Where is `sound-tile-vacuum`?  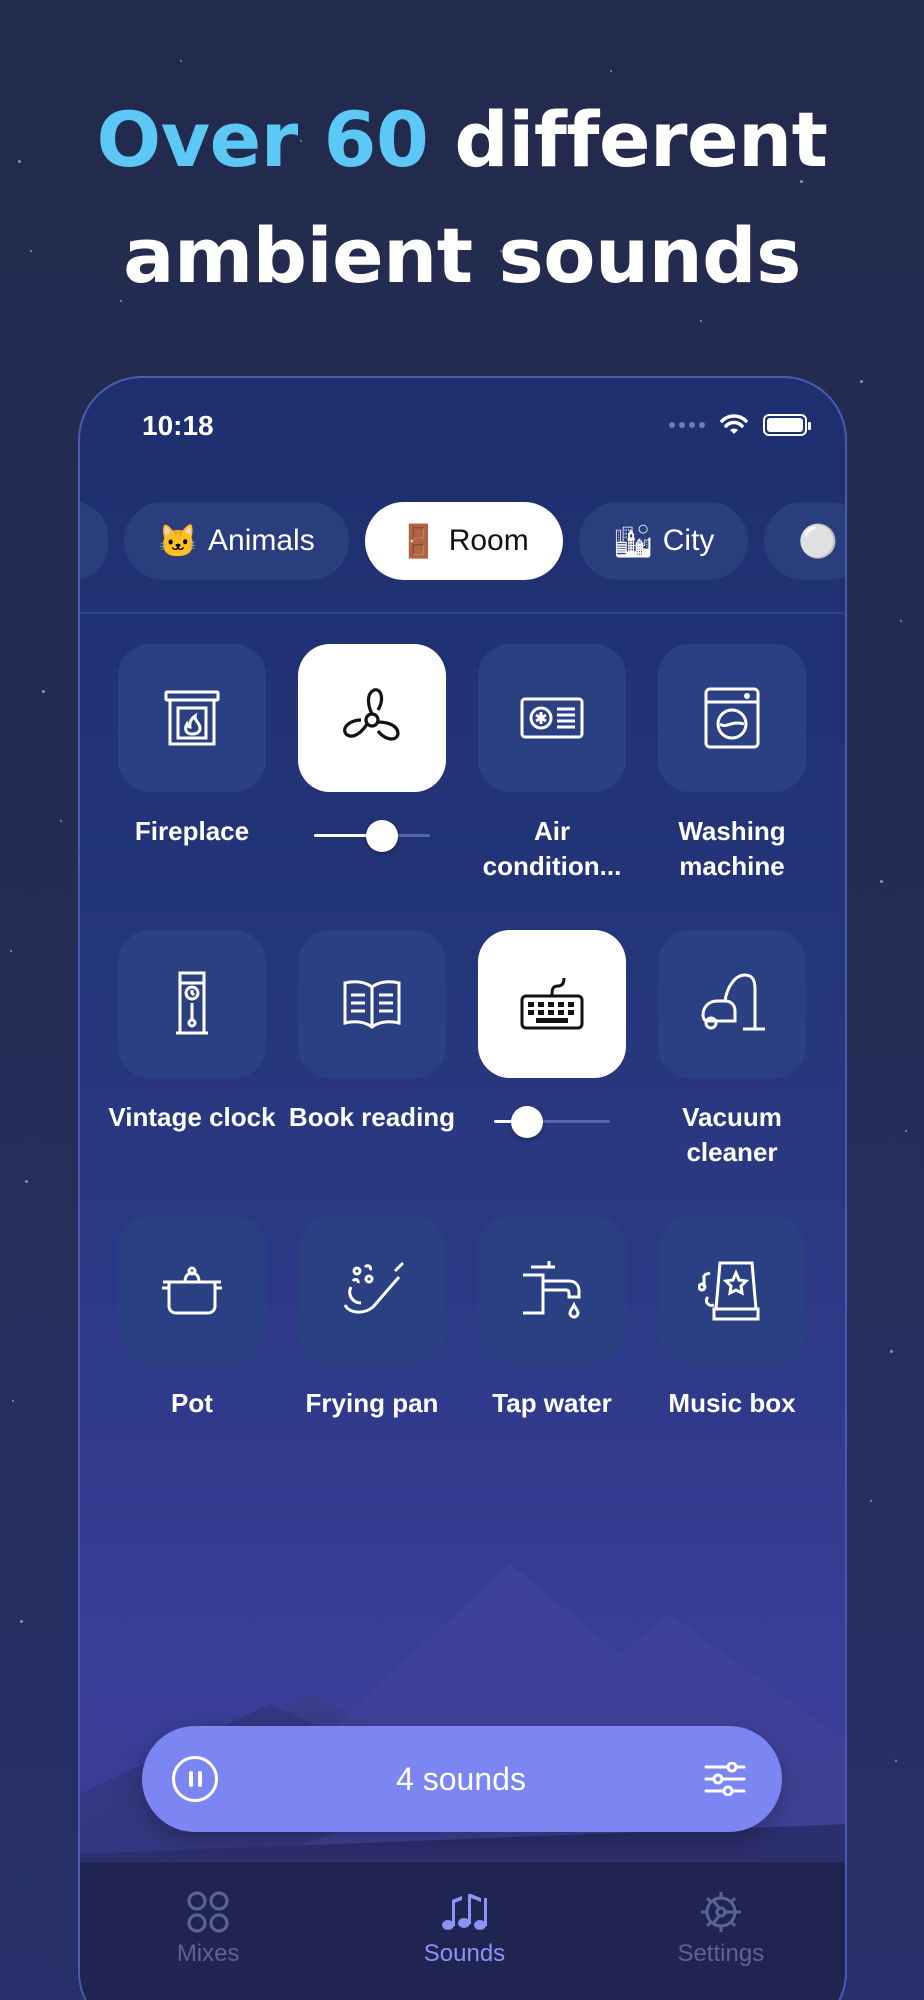
sound-tile-vacuum is located at coordinates (732, 1004).